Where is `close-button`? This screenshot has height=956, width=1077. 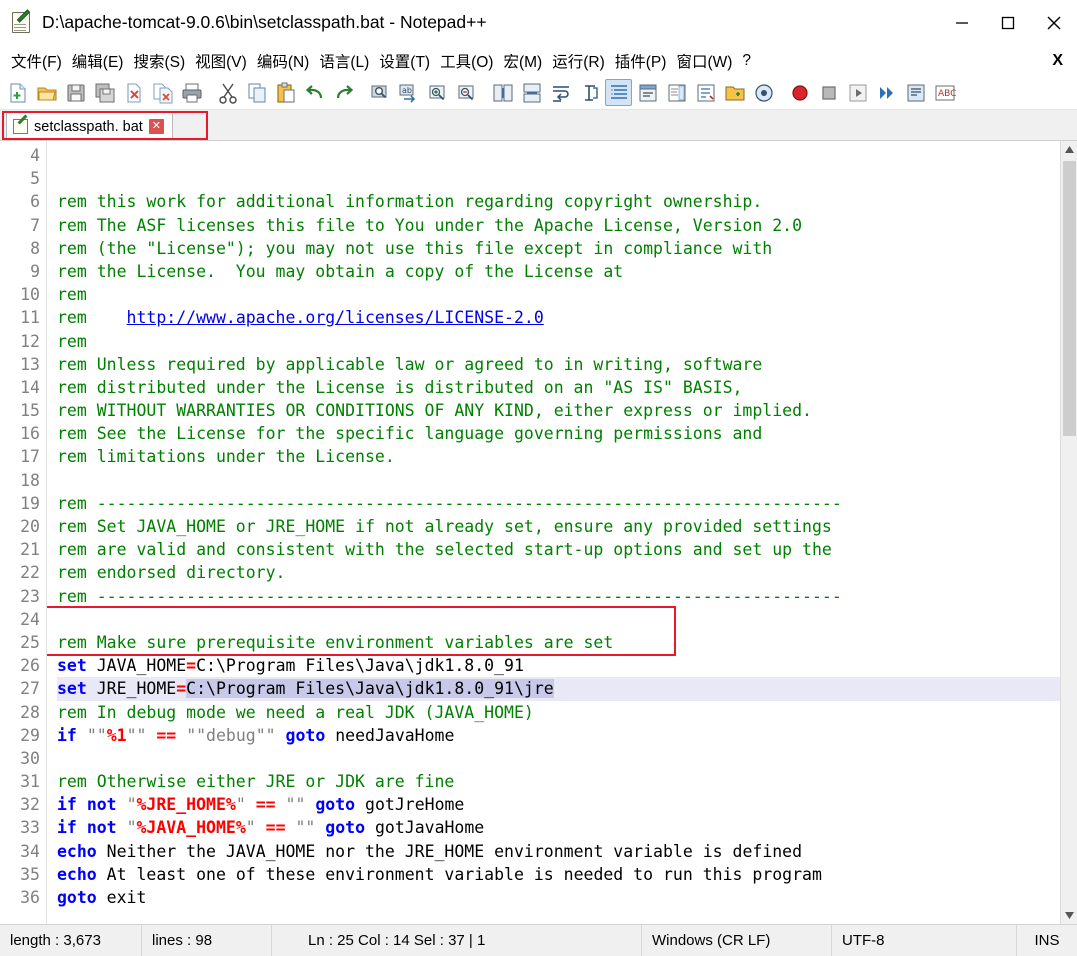 close-button is located at coordinates (1054, 23).